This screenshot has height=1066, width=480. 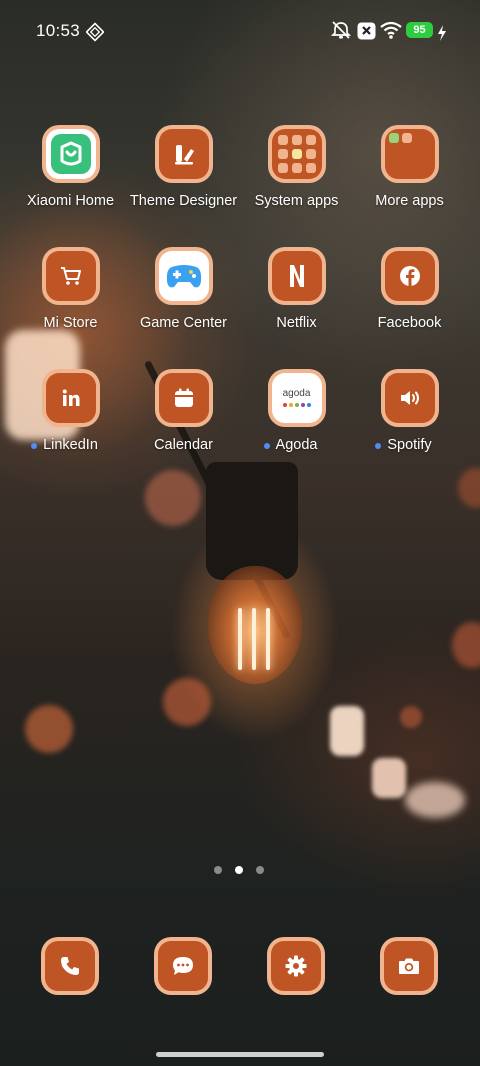 What do you see at coordinates (183, 398) in the screenshot?
I see `calendar-icon` at bounding box center [183, 398].